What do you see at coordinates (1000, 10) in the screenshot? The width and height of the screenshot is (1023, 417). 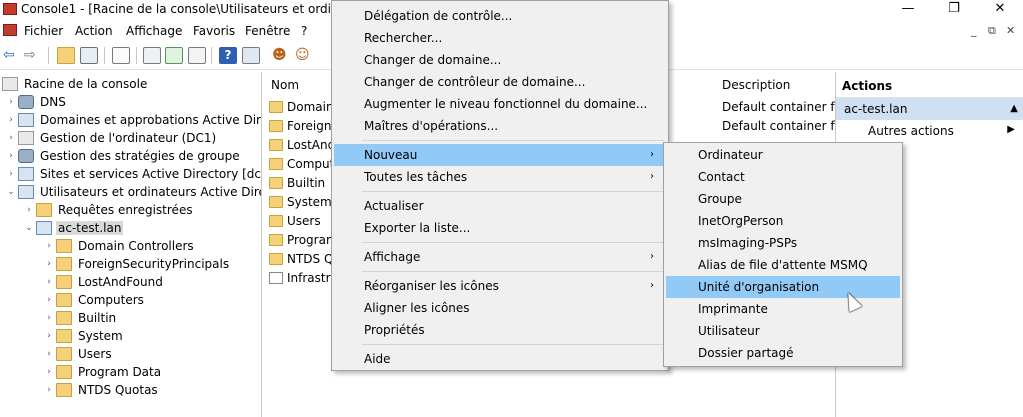 I see `close-button: ✕` at bounding box center [1000, 10].